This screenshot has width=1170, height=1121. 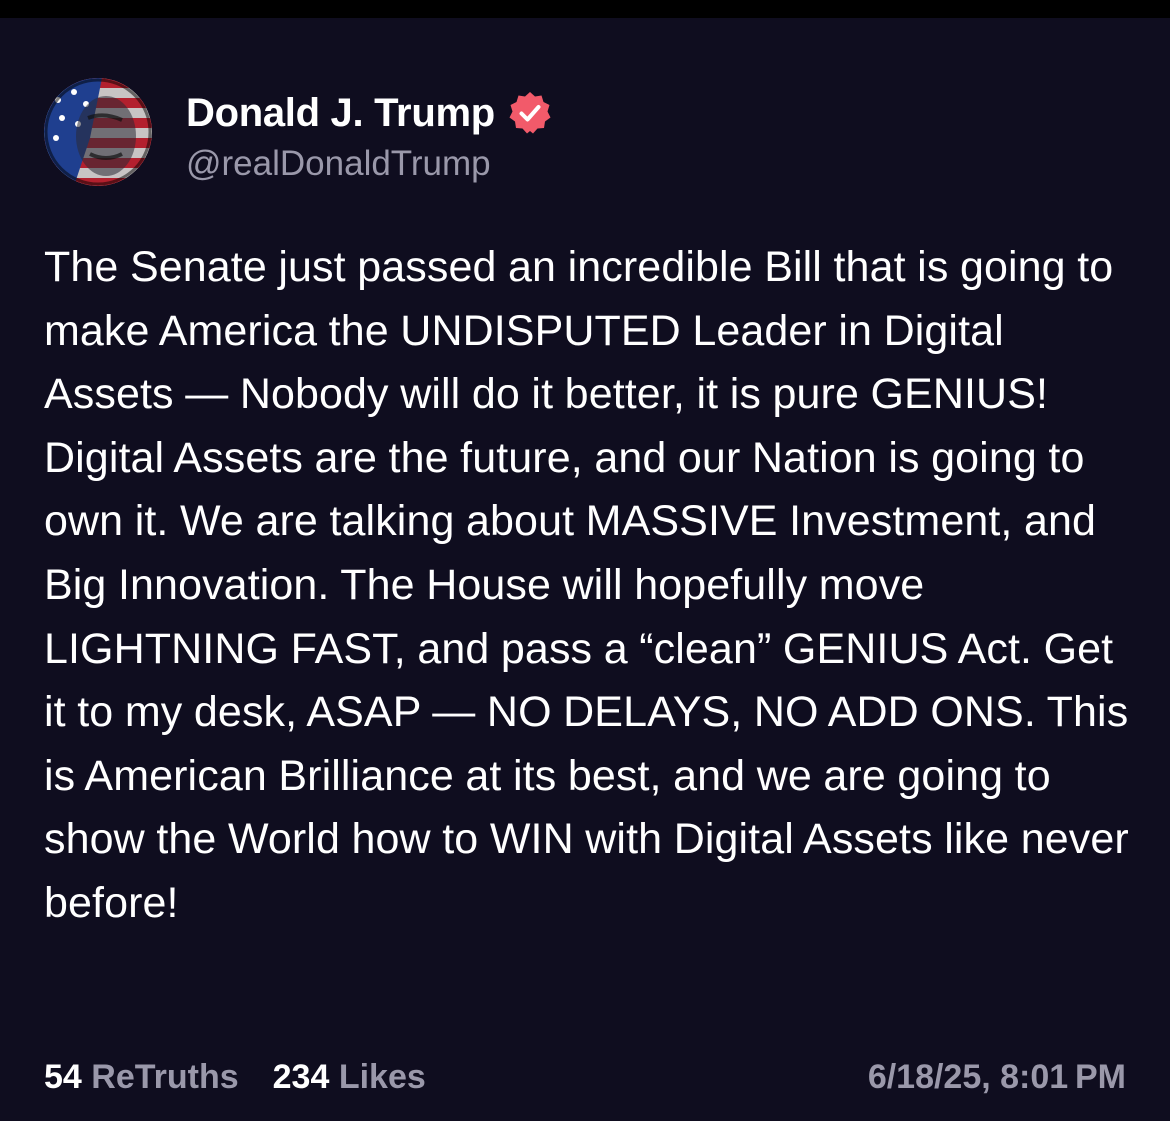 I want to click on author-handle: @realDonaldTrump, so click(x=338, y=164).